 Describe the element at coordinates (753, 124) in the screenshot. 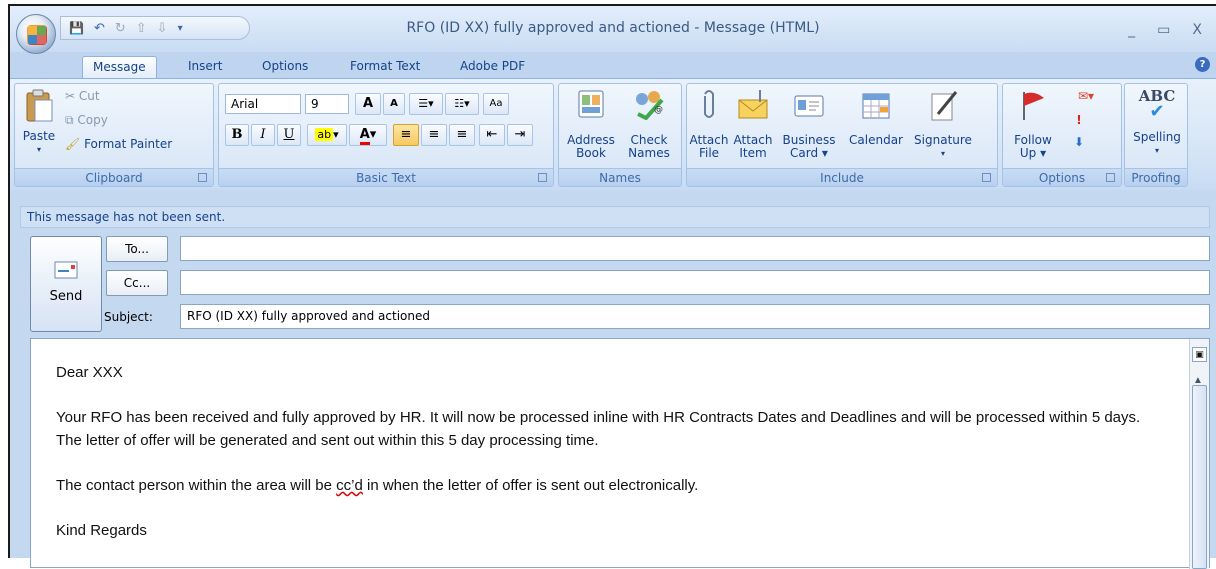

I see `attach-item-button: Attach Item` at that location.